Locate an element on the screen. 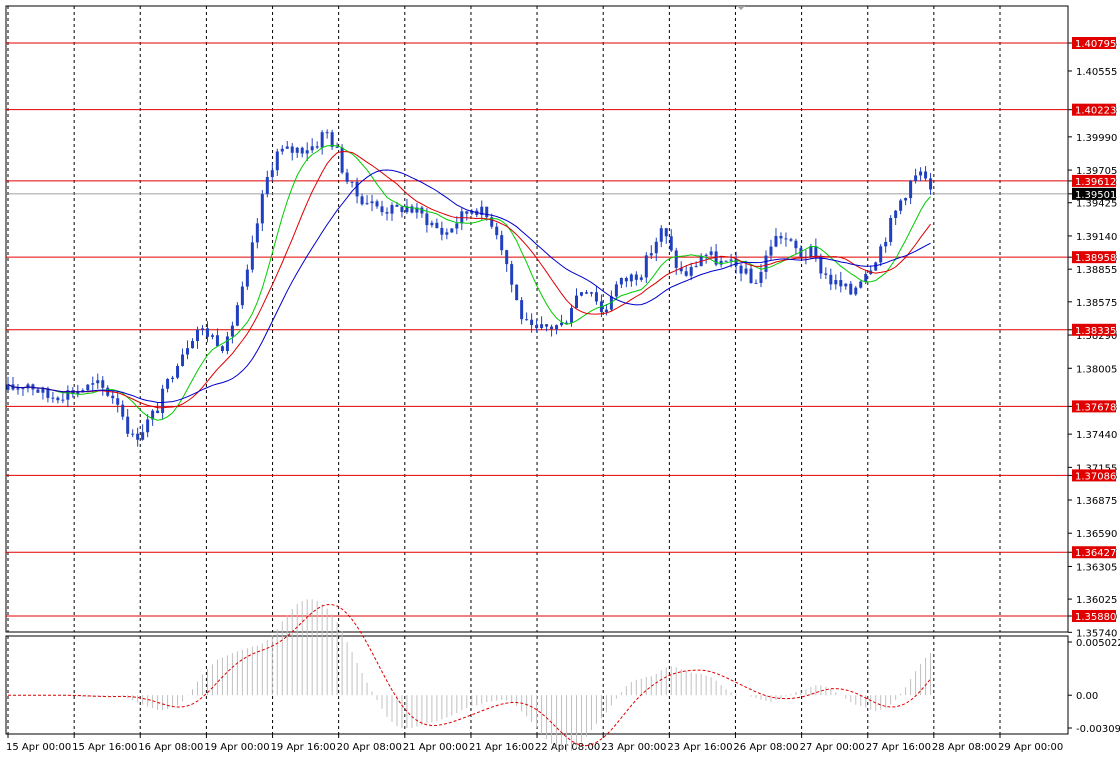 The image size is (1120, 762). level-badge-label: 1.37678 is located at coordinates (1095, 407).